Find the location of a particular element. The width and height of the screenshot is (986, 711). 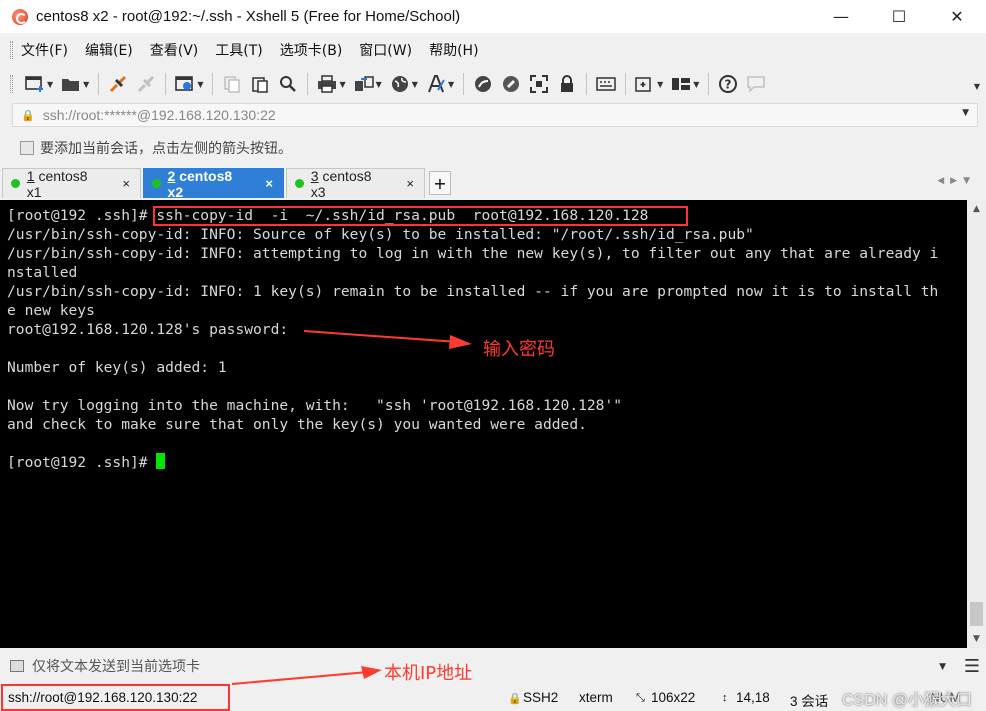

status-size: 106x22 is located at coordinates (673, 697).